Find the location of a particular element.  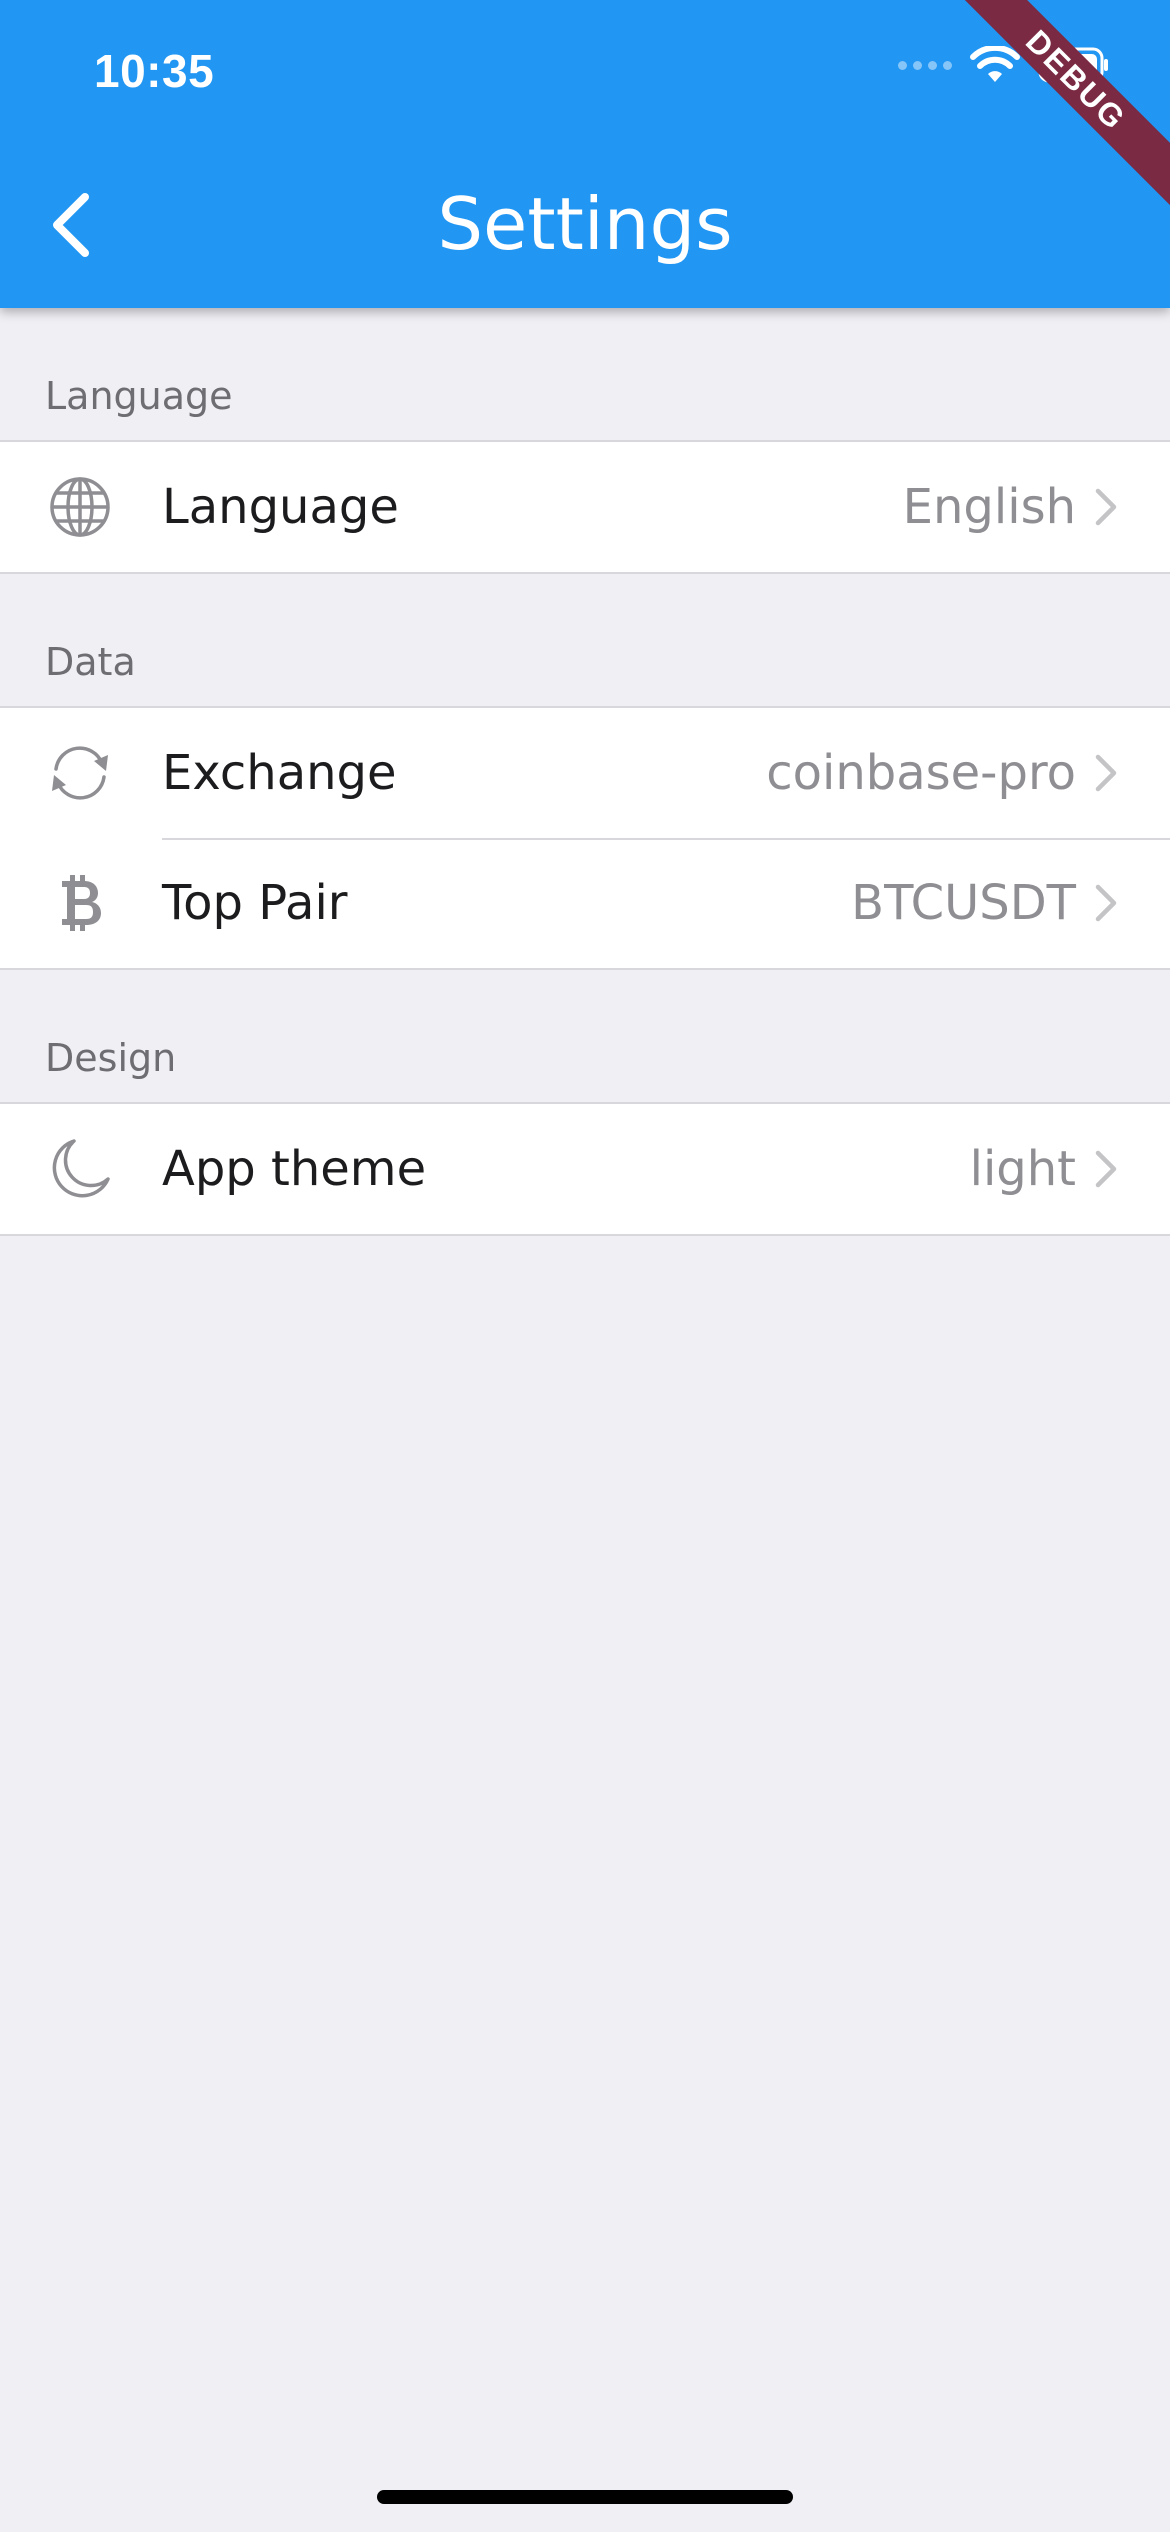

settings-group-data: Exchange coinbase-pro Top Pair BTCUSDT is located at coordinates (585, 838).